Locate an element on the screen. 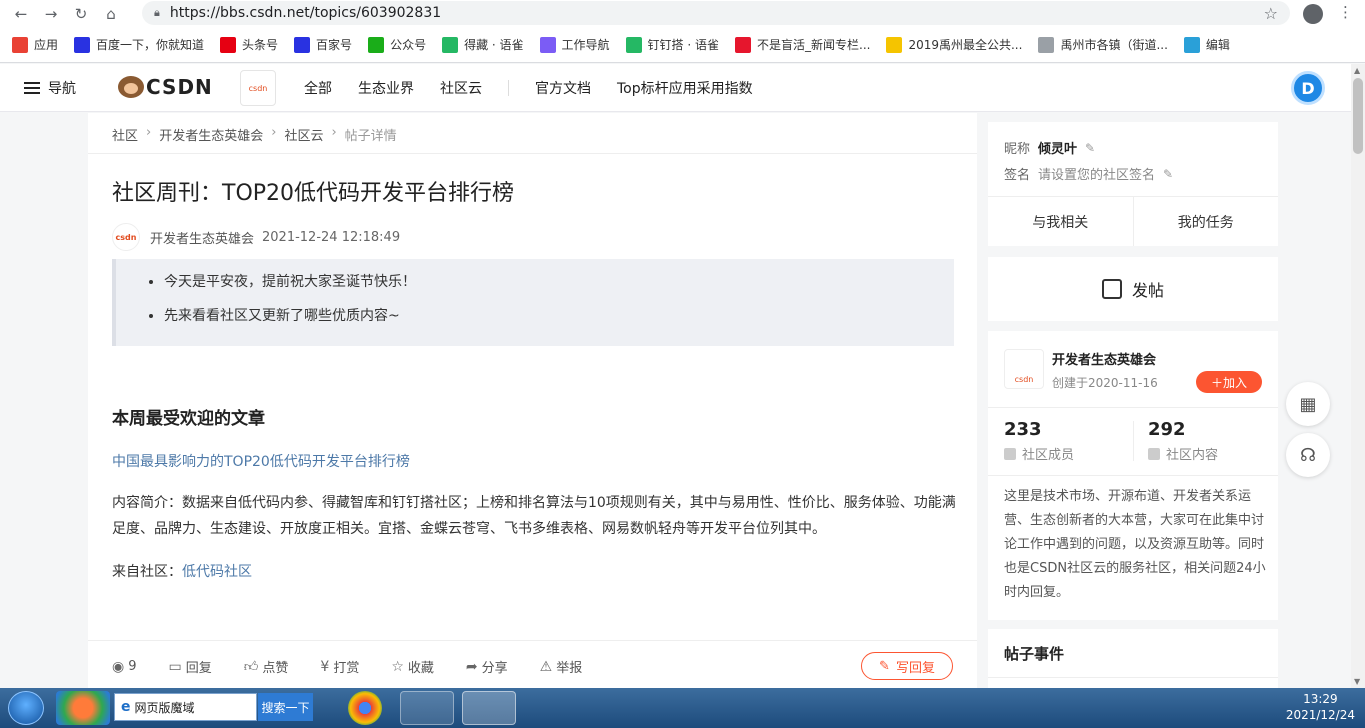 This screenshot has height=728, width=1365. header-link-ecosystem: 生态业界 is located at coordinates (386, 88).